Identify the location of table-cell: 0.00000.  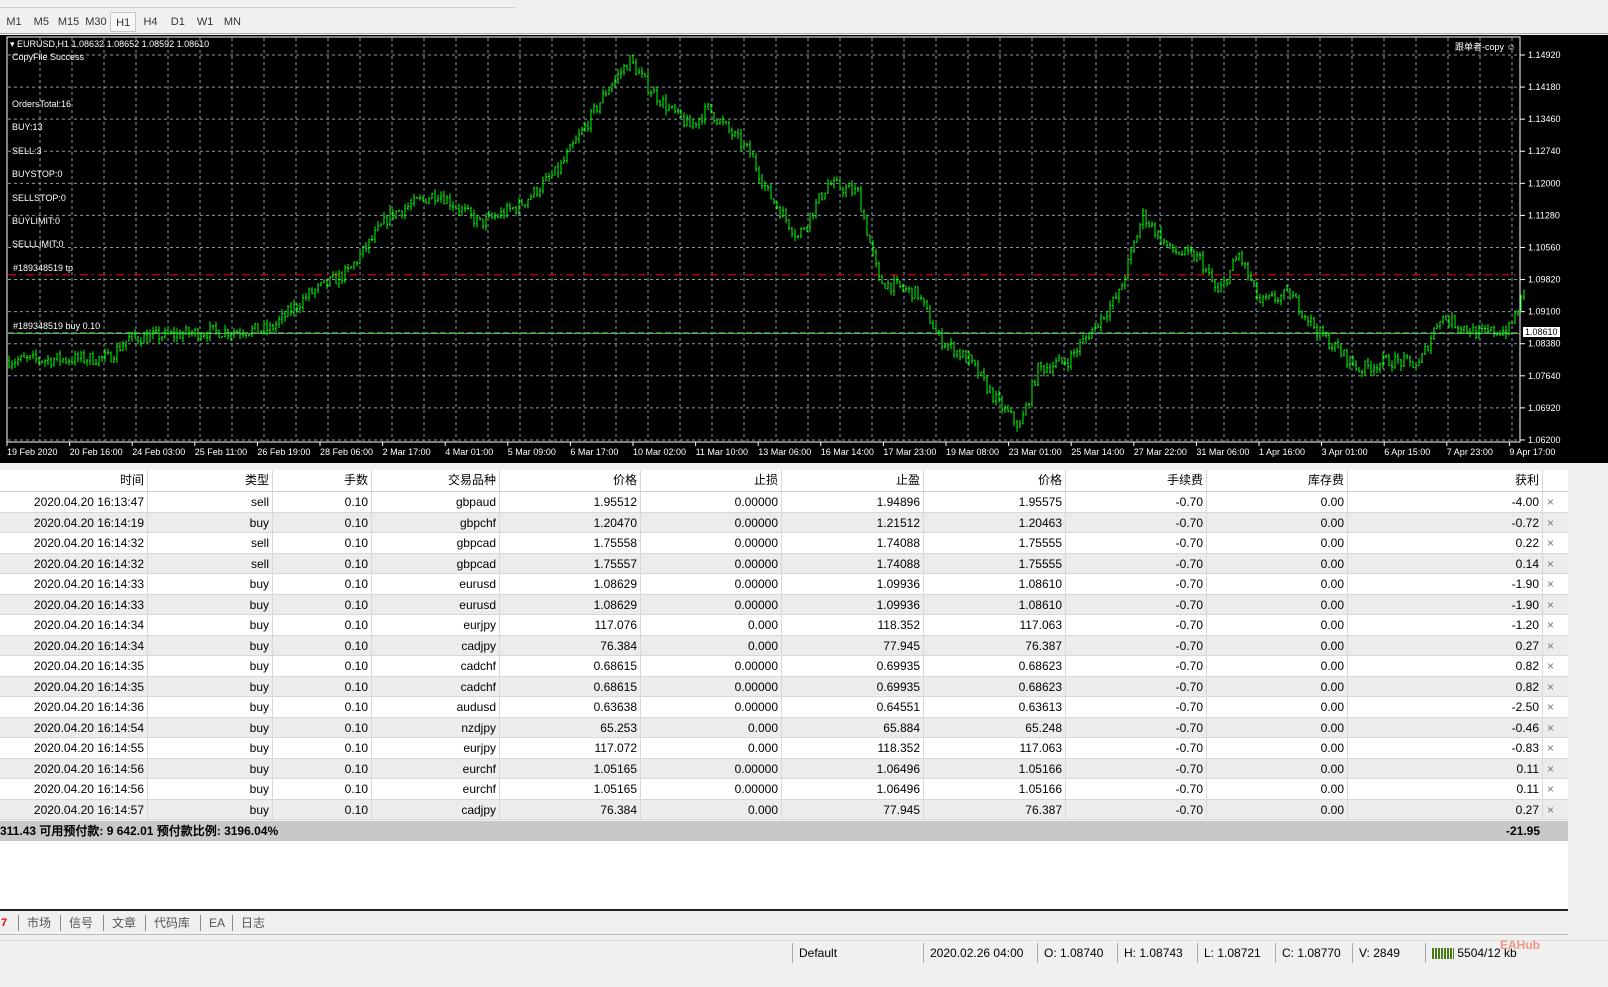
(711, 522).